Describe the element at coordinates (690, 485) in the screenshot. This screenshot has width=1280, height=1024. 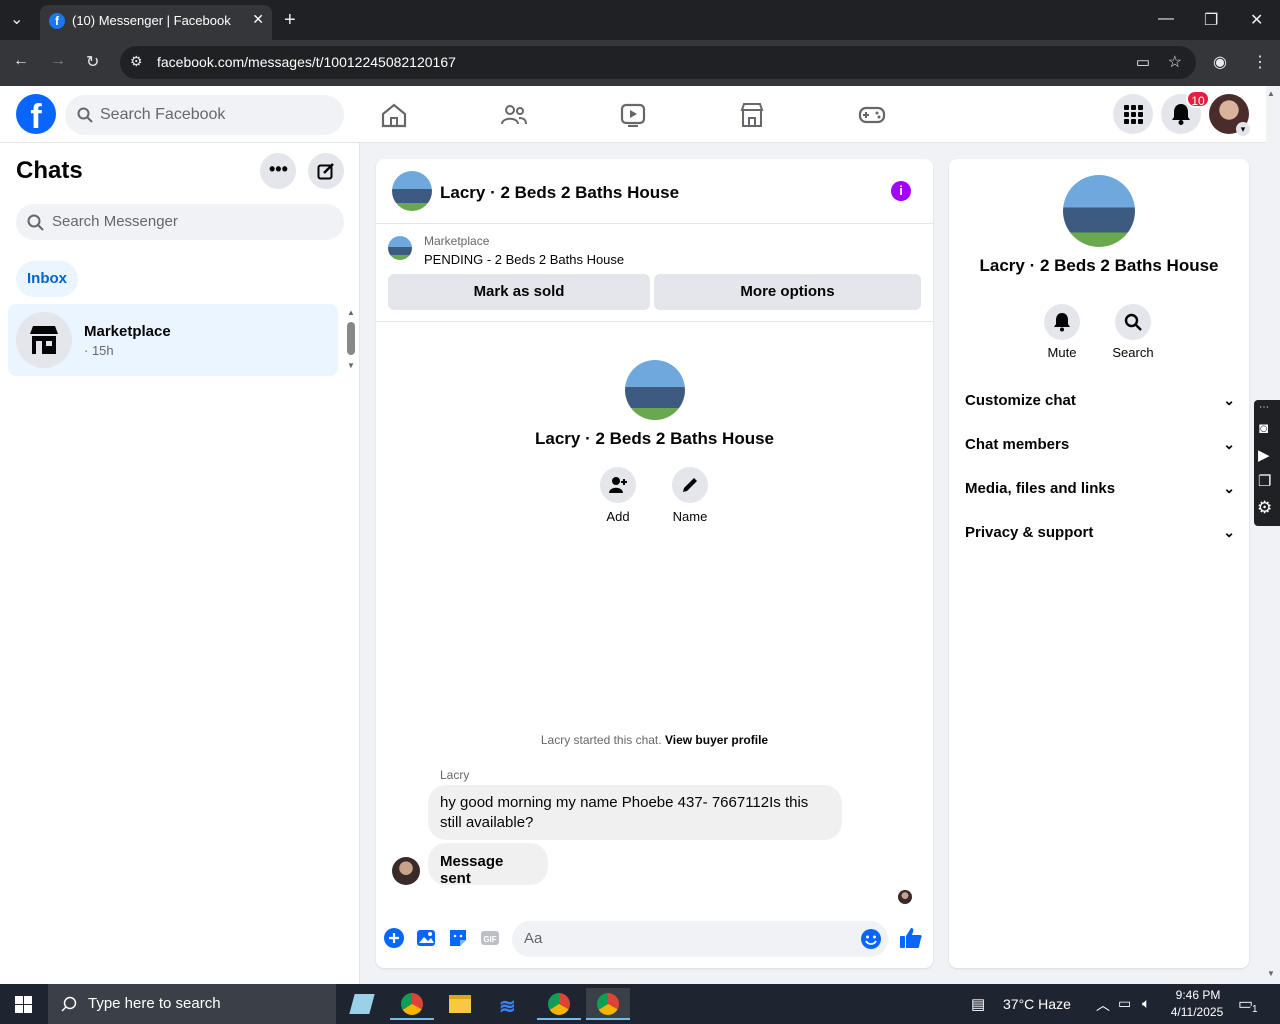
I see `edit-name-button` at that location.